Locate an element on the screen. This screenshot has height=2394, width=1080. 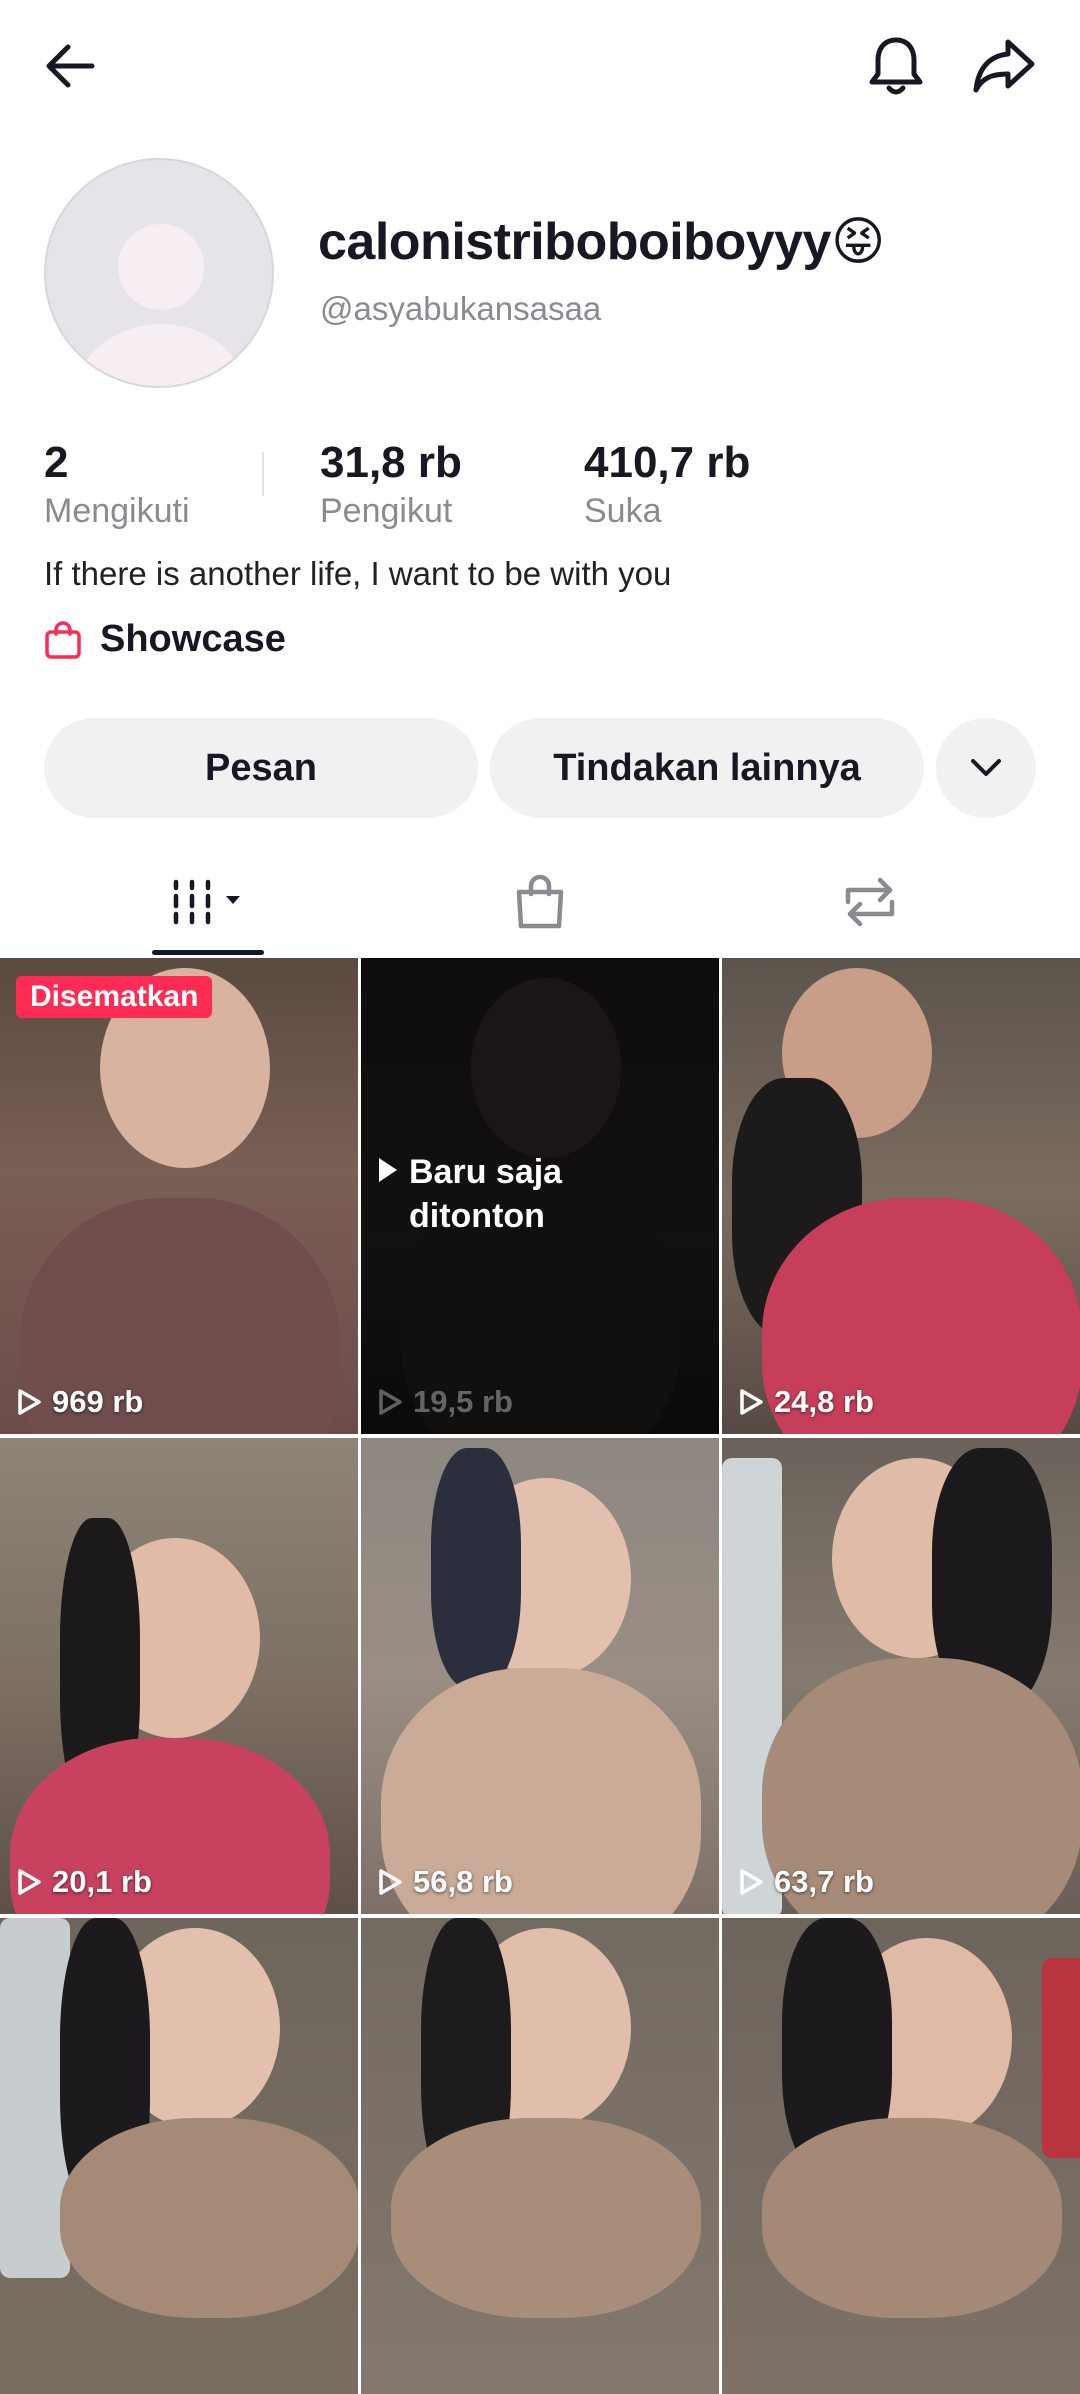
view-count: 24,8 rb is located at coordinates (806, 1402).